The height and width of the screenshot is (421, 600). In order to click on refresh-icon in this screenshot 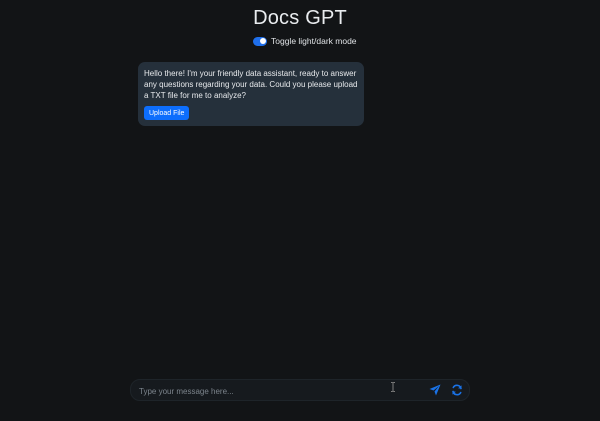, I will do `click(457, 390)`.